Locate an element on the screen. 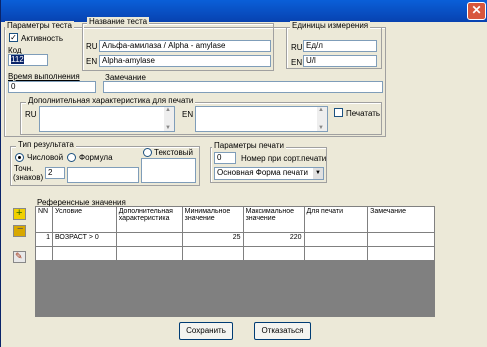  table-cell: 220 is located at coordinates (273, 239).